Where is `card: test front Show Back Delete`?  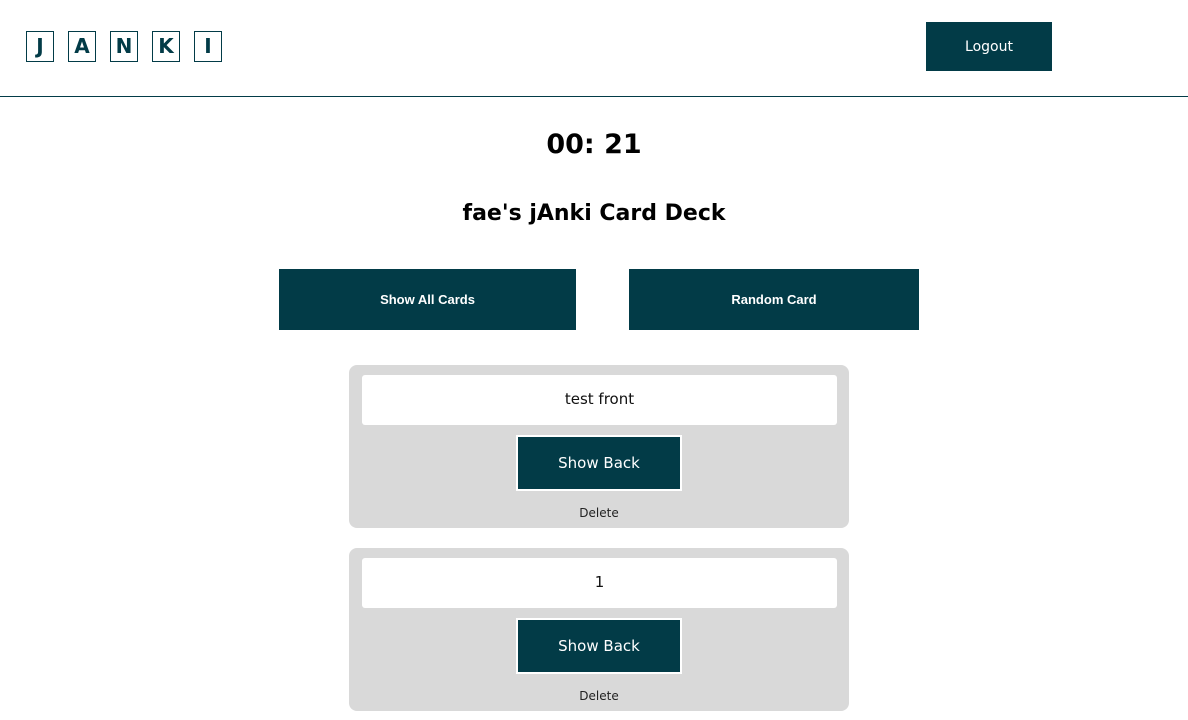
card: test front Show Back Delete is located at coordinates (599, 446).